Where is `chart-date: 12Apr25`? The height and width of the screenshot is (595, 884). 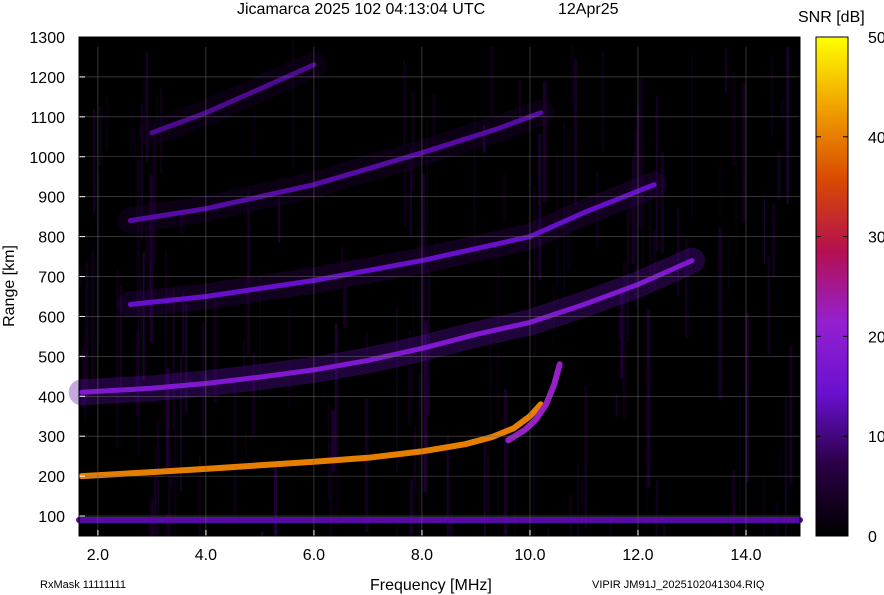
chart-date: 12Apr25 is located at coordinates (588, 9).